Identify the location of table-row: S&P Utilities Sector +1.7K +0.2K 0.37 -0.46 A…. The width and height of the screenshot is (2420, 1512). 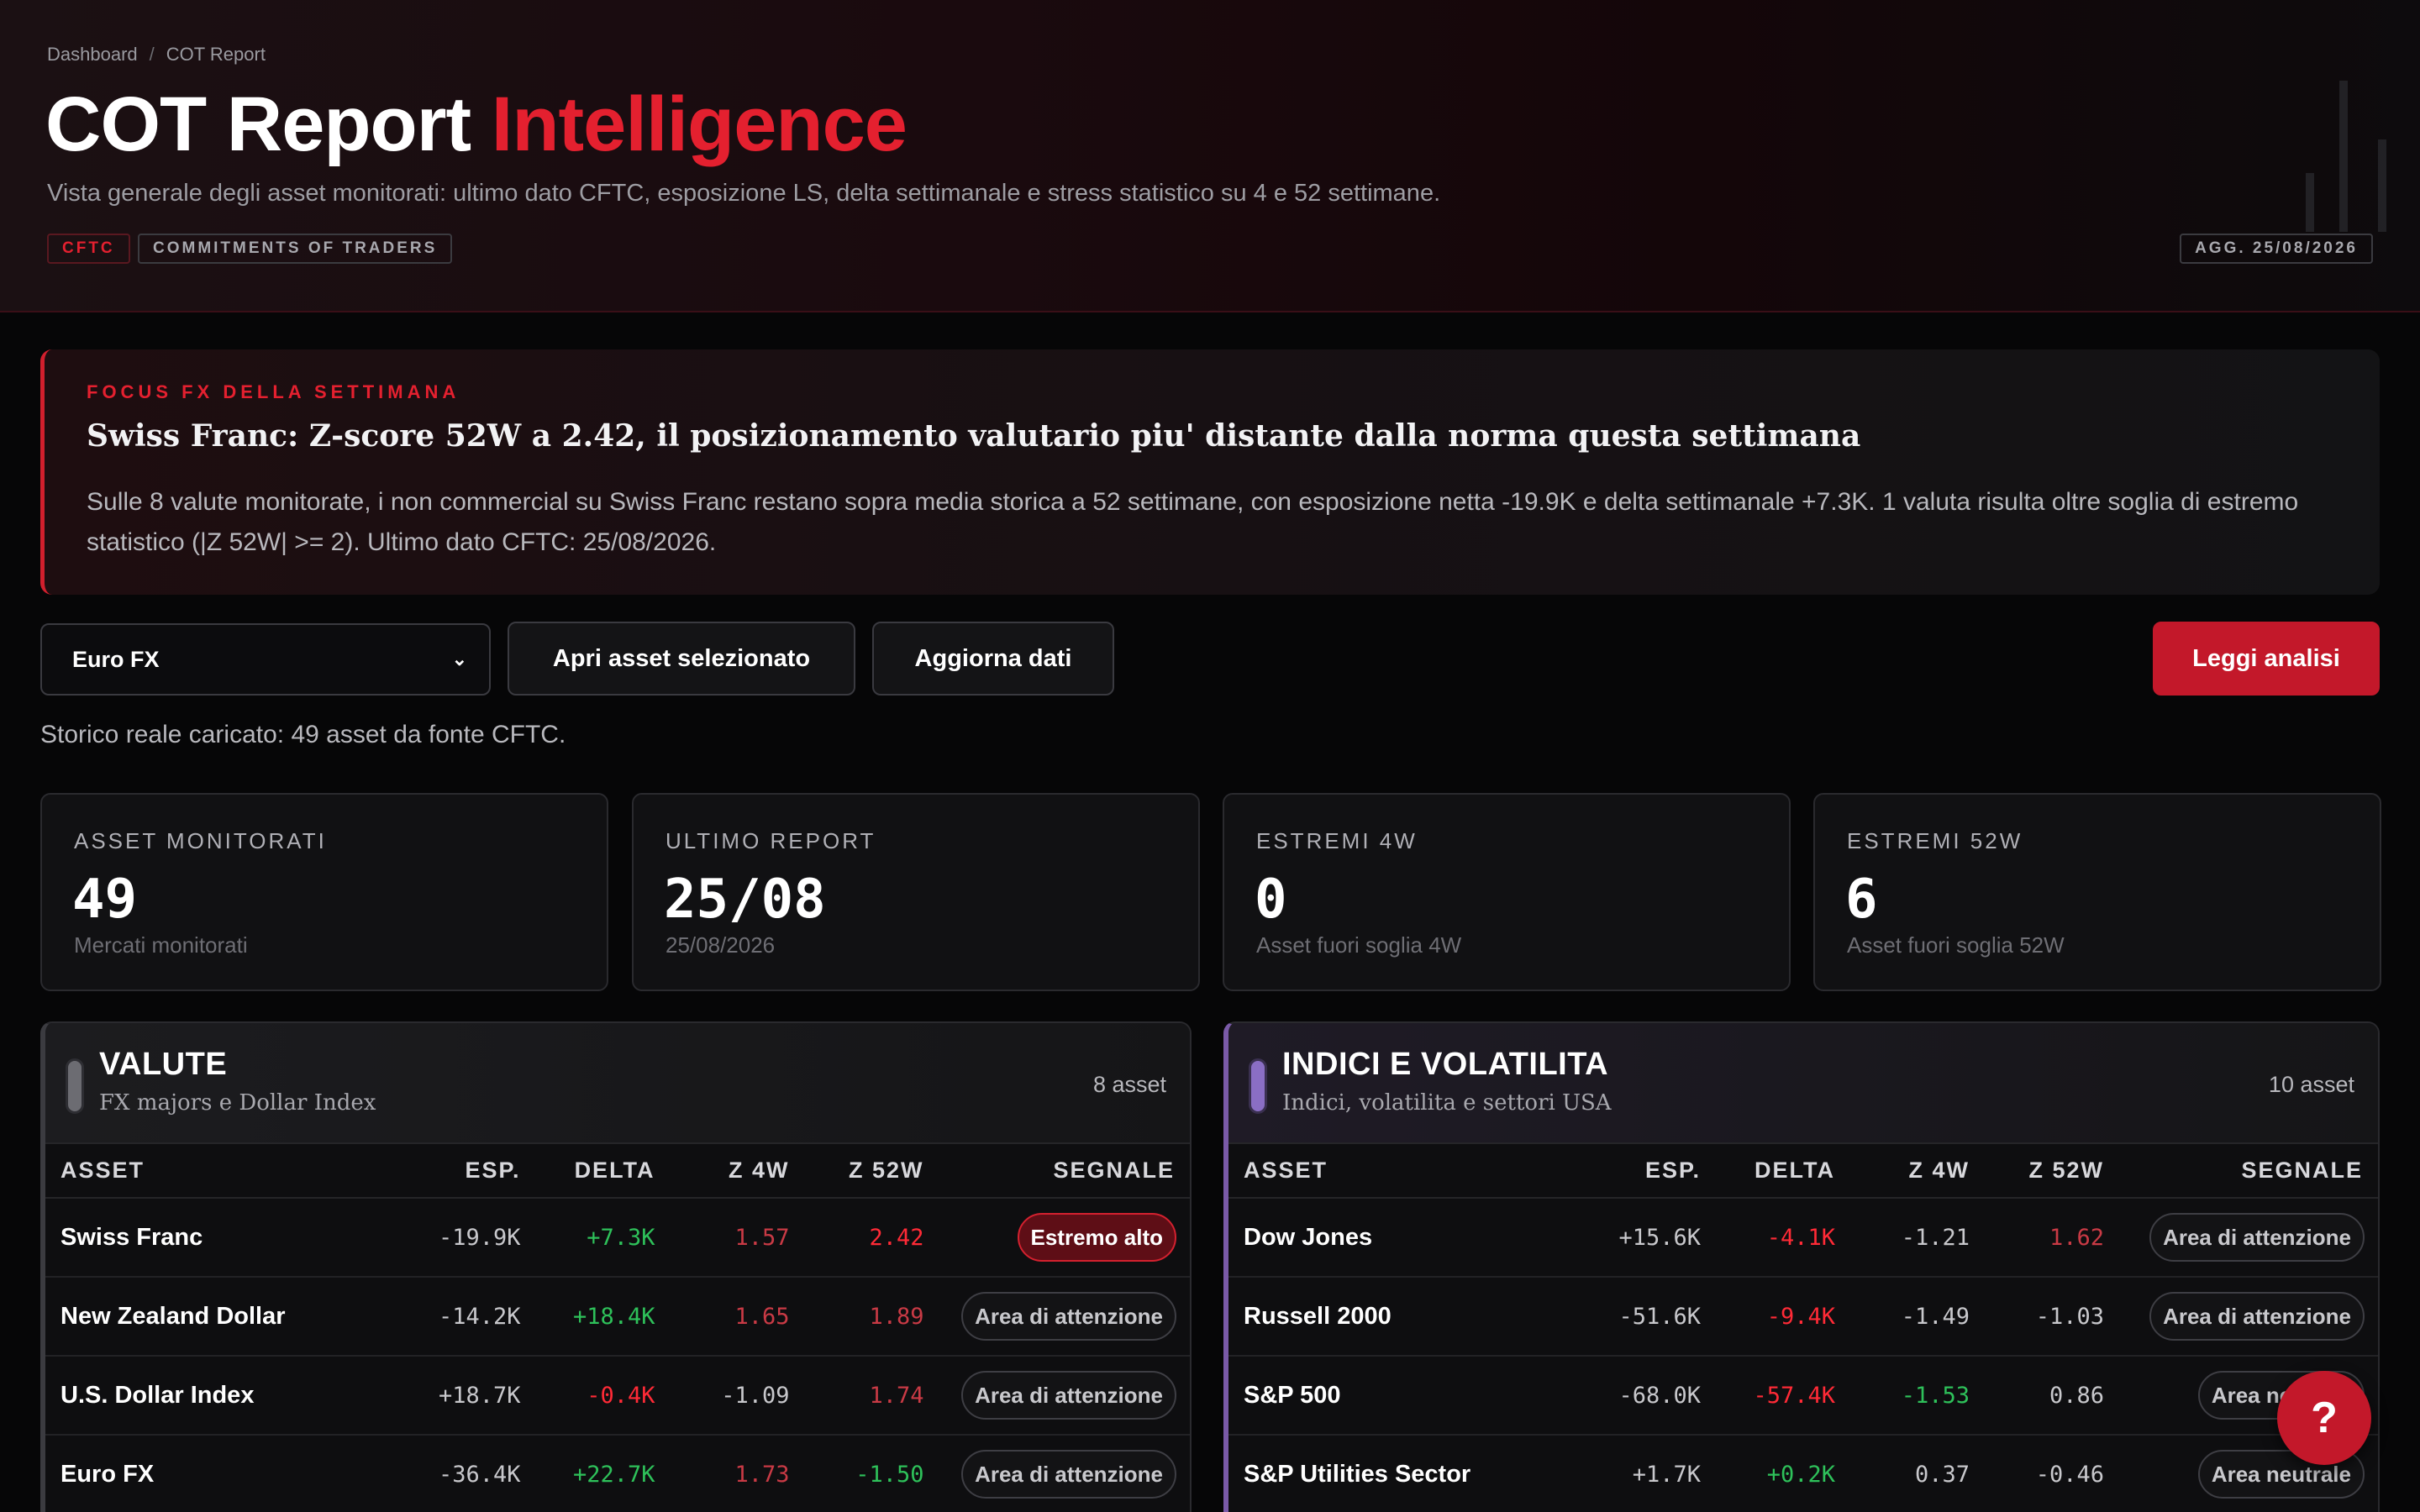
(1803, 1473).